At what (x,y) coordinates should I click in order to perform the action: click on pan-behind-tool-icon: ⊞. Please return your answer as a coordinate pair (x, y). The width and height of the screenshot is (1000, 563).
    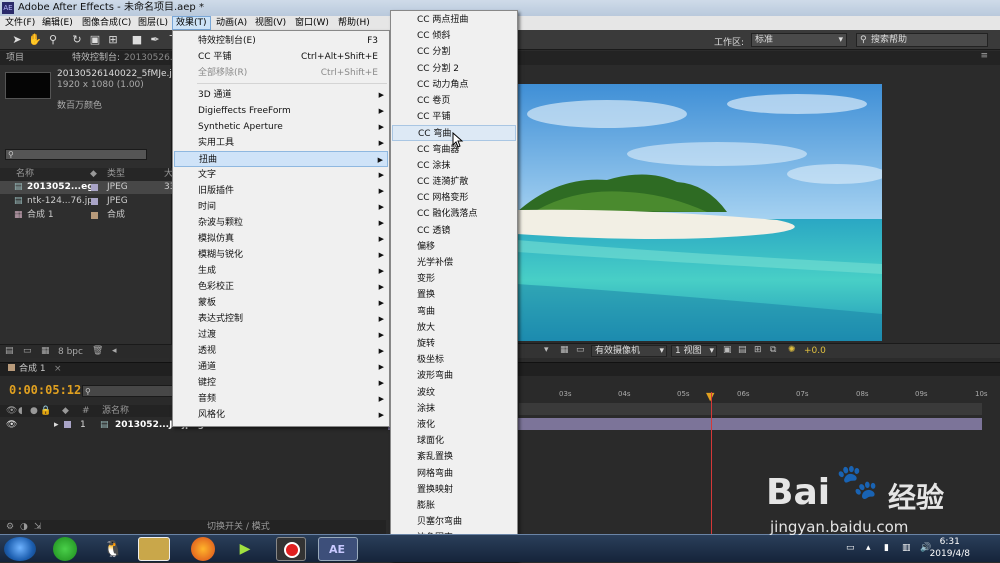
    Looking at the image, I should click on (113, 40).